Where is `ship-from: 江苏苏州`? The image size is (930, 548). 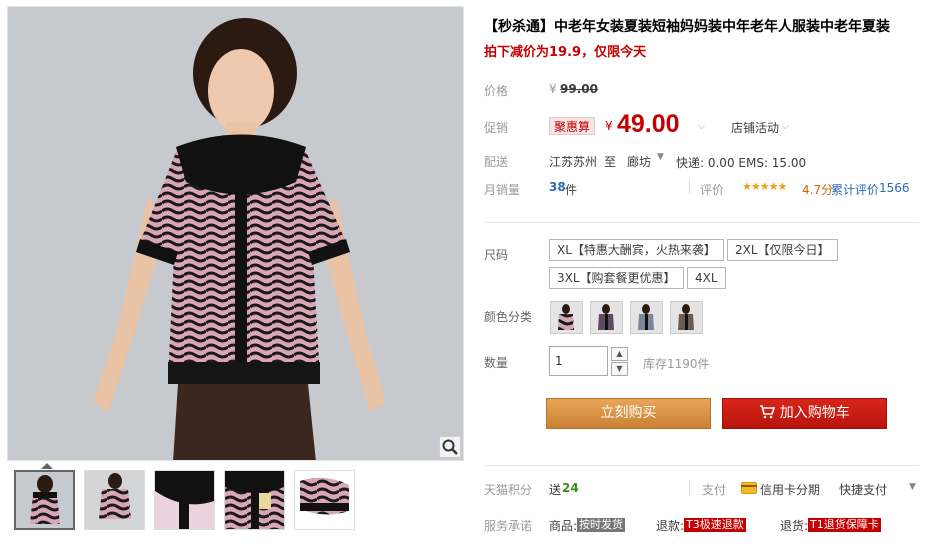
ship-from: 江苏苏州 is located at coordinates (573, 162).